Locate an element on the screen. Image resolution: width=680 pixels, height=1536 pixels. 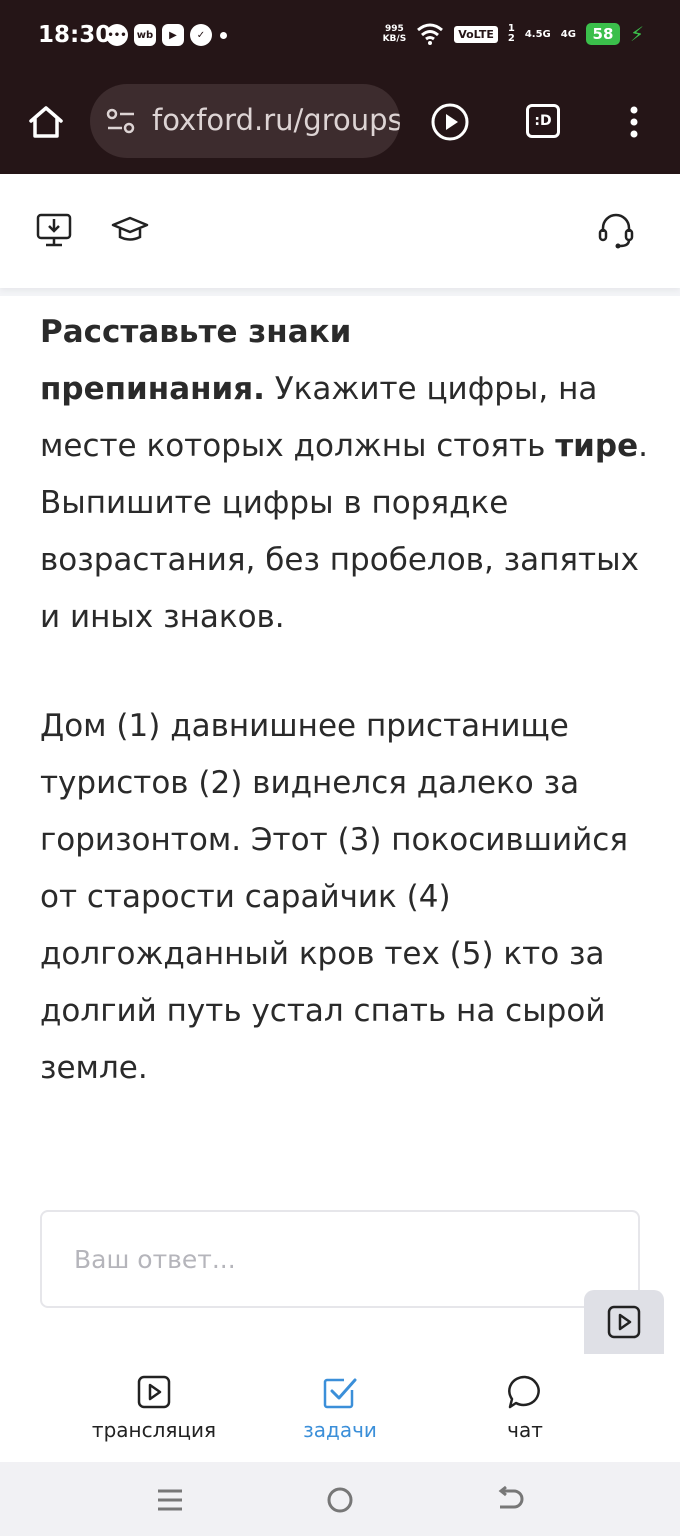
home-circle-icon is located at coordinates (340, 1500).